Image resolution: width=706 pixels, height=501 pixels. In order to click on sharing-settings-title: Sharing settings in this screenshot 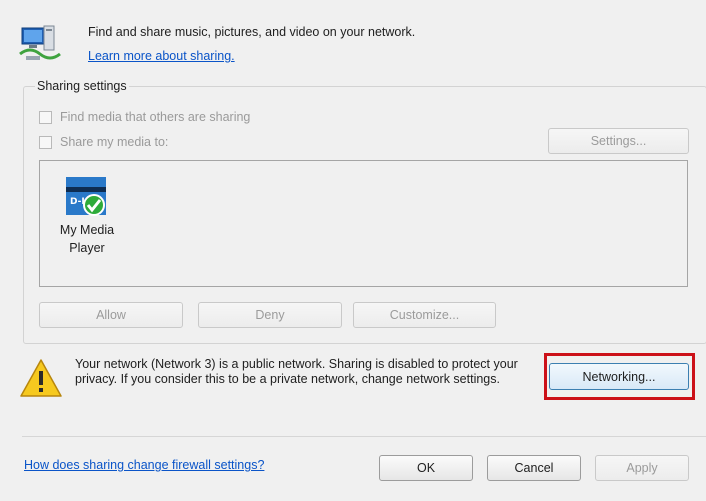, I will do `click(82, 86)`.